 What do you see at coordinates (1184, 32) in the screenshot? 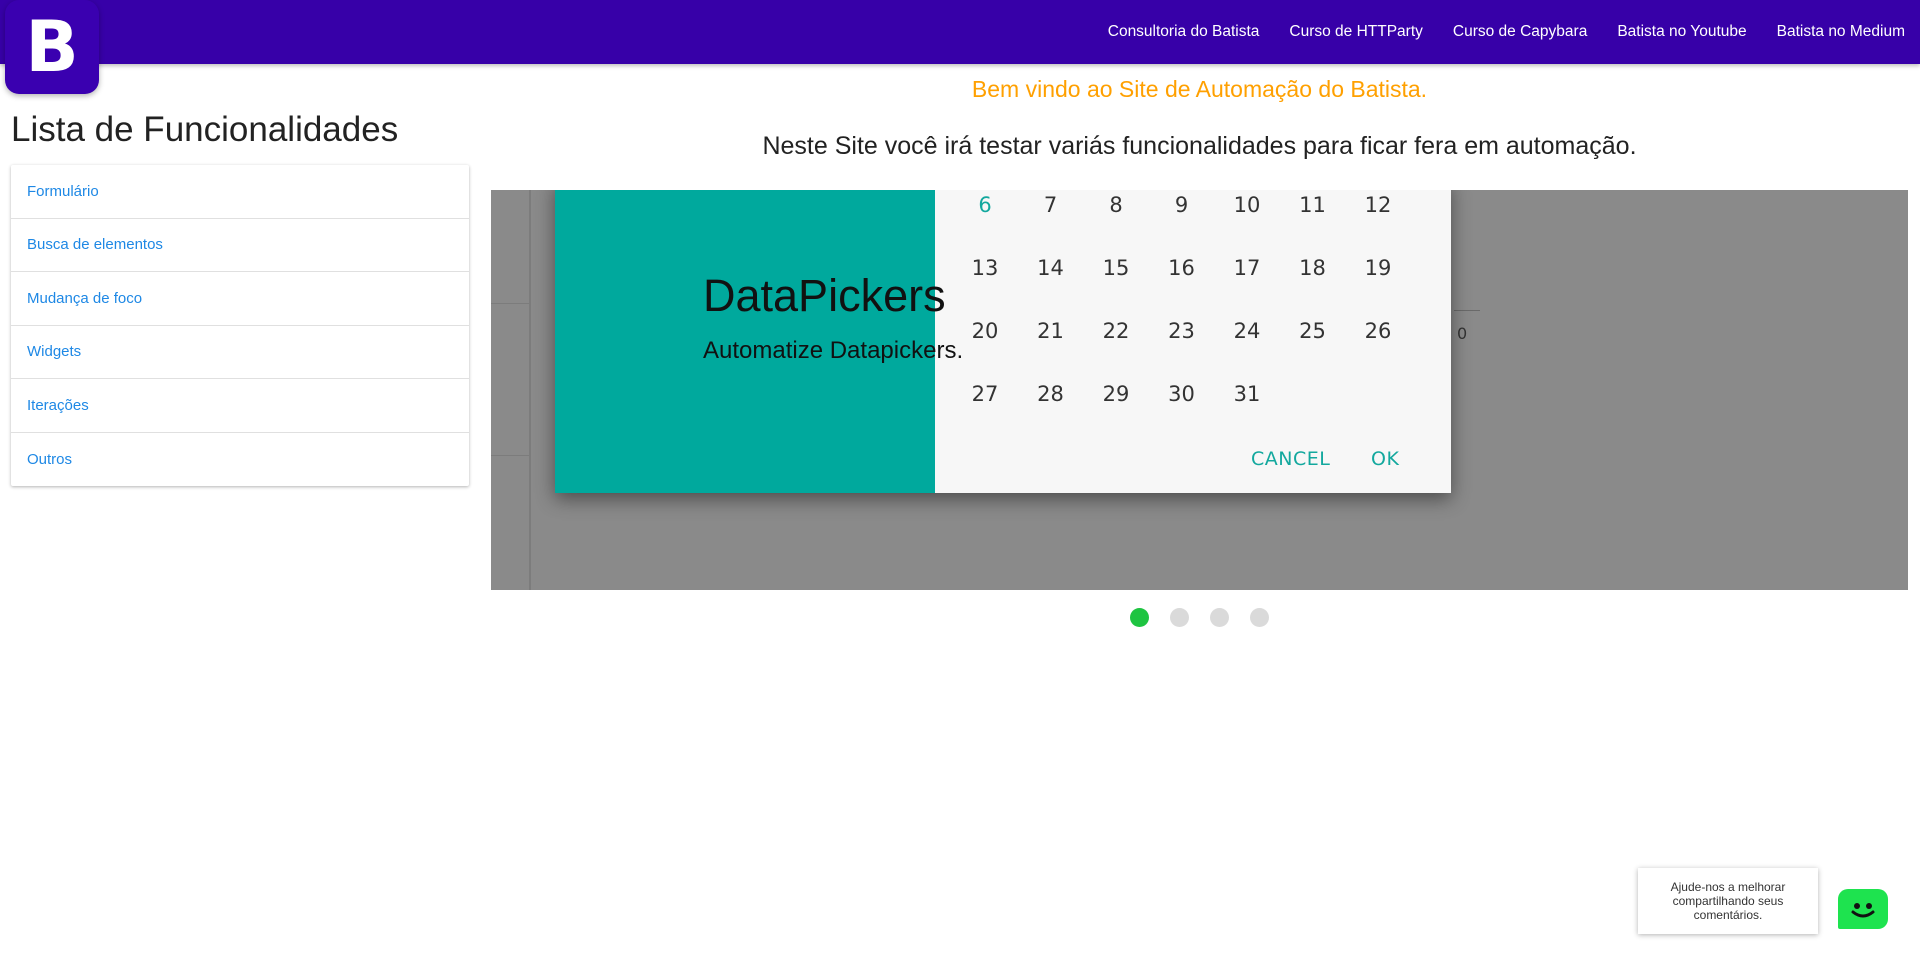
I see `nav-link-consultoria: Consultoria do Batista` at bounding box center [1184, 32].